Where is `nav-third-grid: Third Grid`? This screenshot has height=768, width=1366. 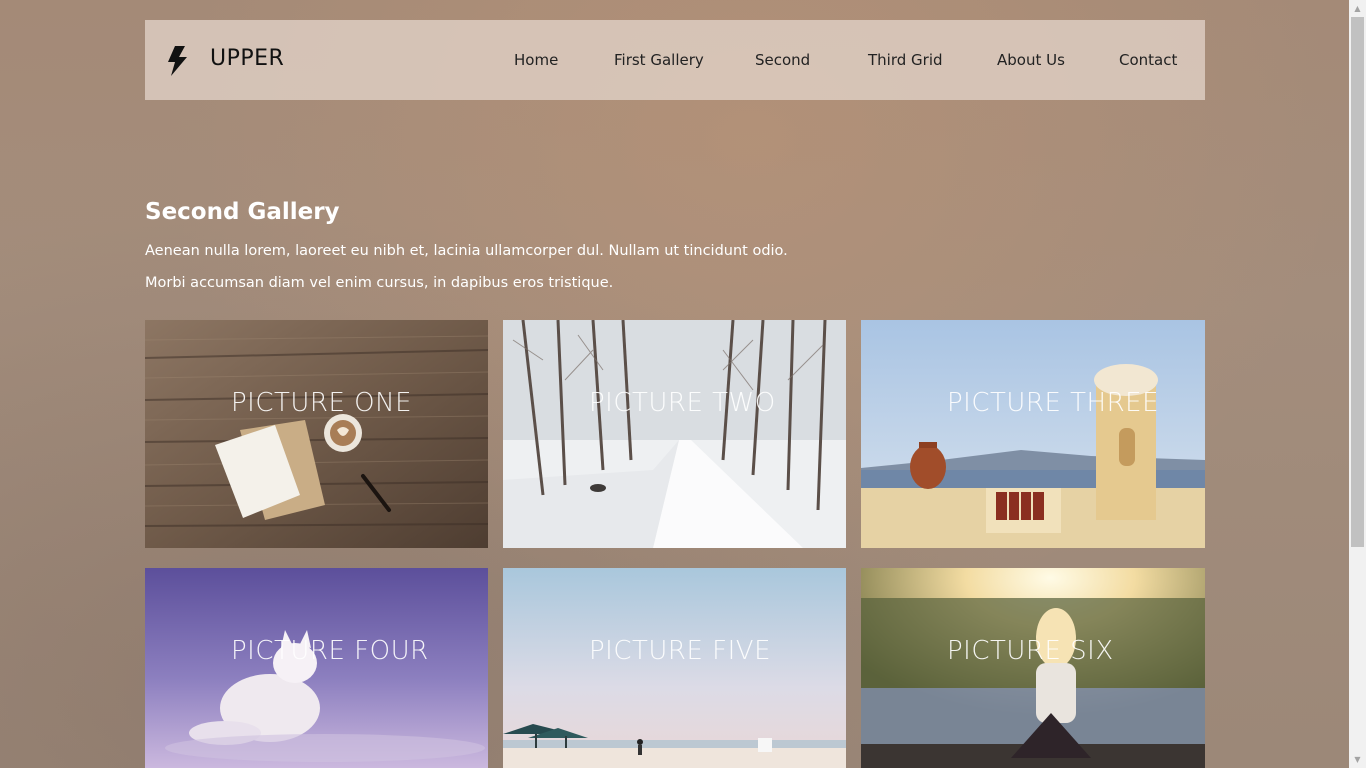 nav-third-grid: Third Grid is located at coordinates (905, 60).